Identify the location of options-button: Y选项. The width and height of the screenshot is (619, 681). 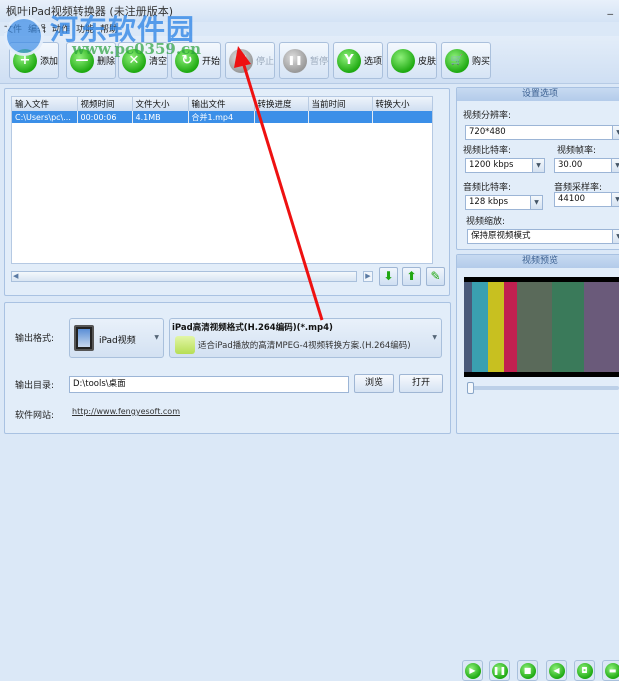
(358, 60).